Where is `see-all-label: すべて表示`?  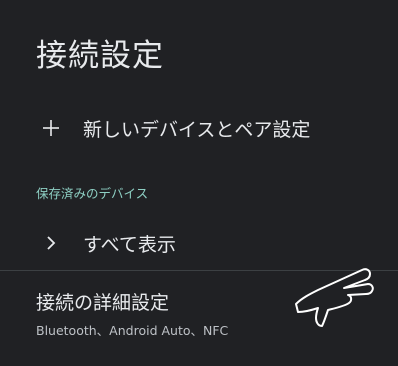
see-all-label: すべて表示 is located at coordinates (129, 244).